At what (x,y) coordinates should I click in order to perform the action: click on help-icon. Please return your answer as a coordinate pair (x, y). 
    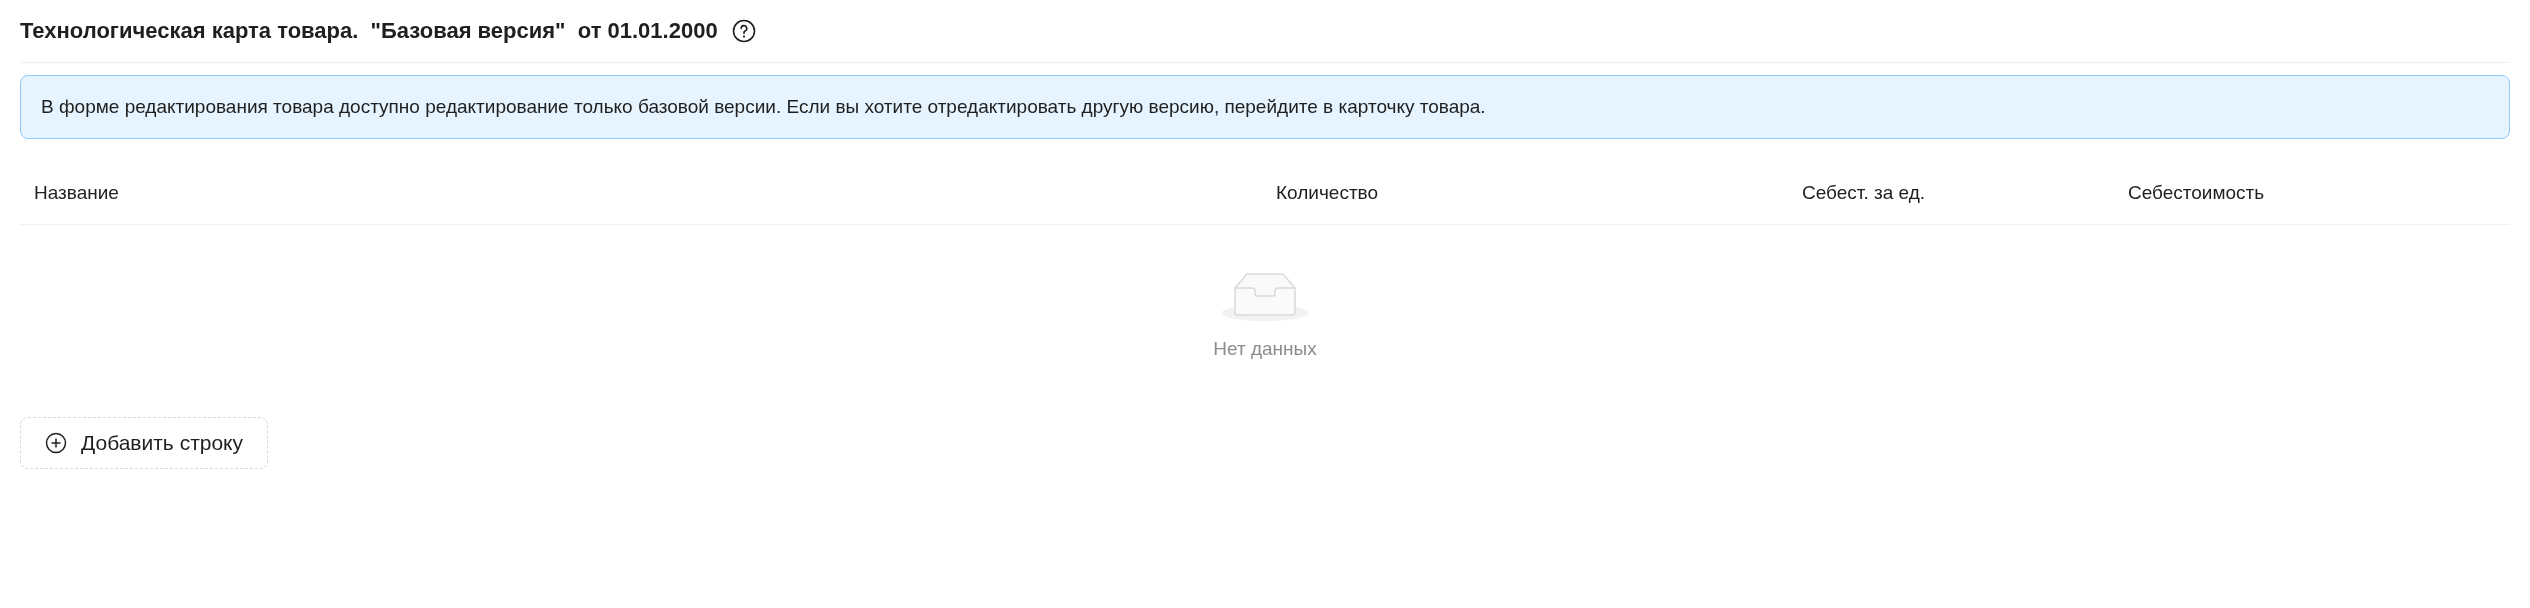
    Looking at the image, I should click on (743, 31).